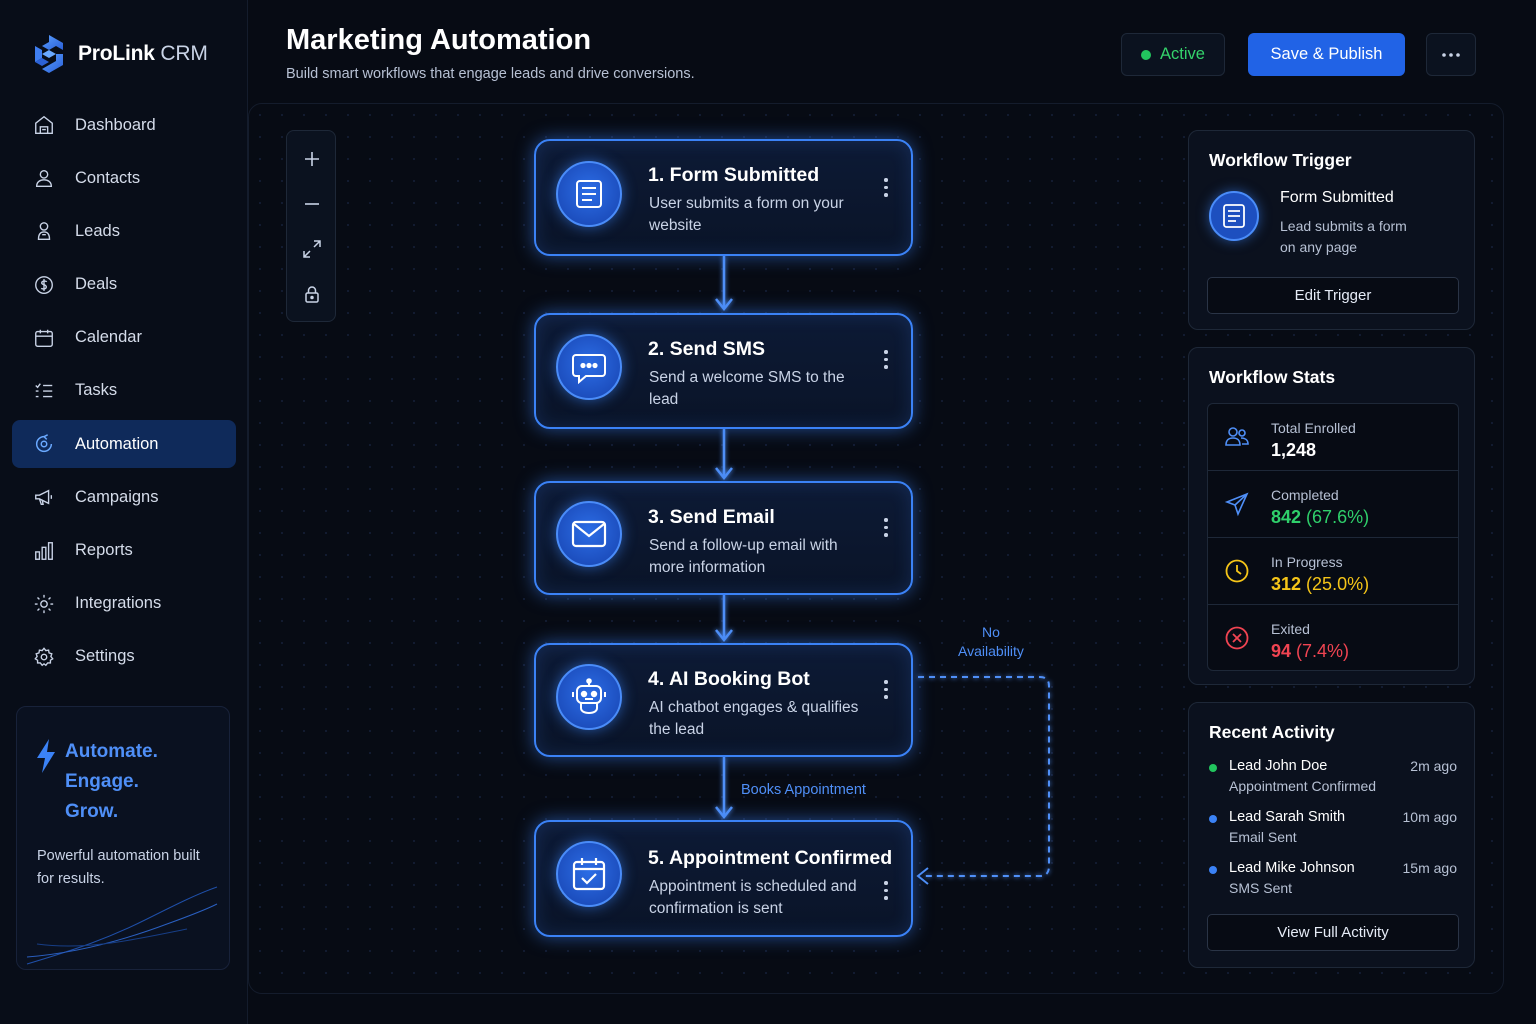  Describe the element at coordinates (1234, 216) in the screenshot. I see `form-icon` at that location.